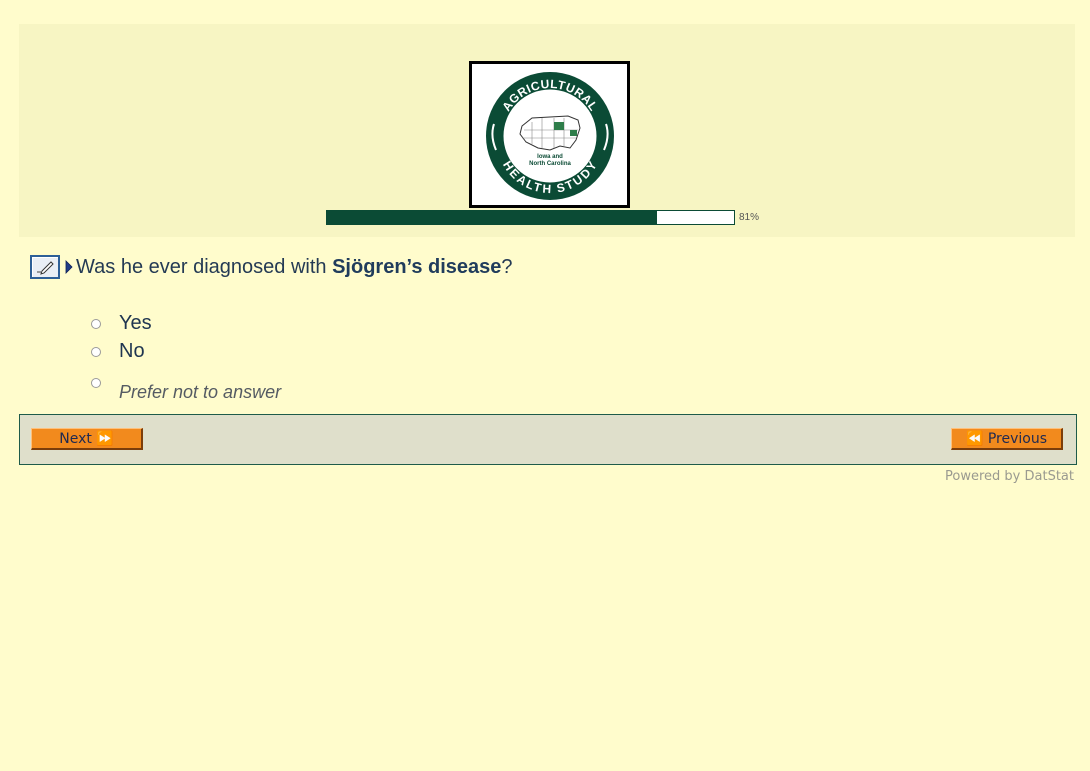 This screenshot has width=1090, height=771. Describe the element at coordinates (200, 392) in the screenshot. I see `option-prefer-not-label: Prefer not to answer` at that location.